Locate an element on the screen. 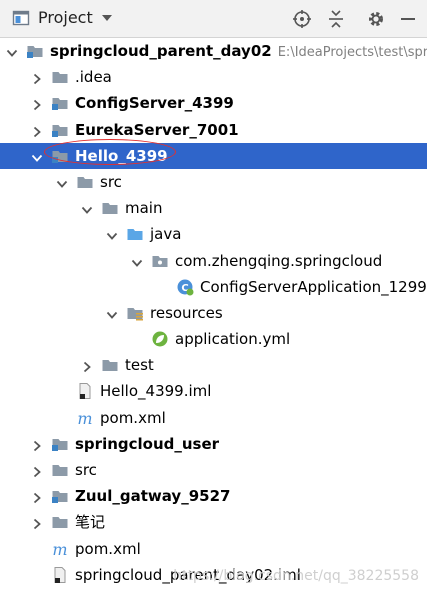 This screenshot has width=427, height=592. tree-node: com.zhengqing.springcloud is located at coordinates (213, 261).